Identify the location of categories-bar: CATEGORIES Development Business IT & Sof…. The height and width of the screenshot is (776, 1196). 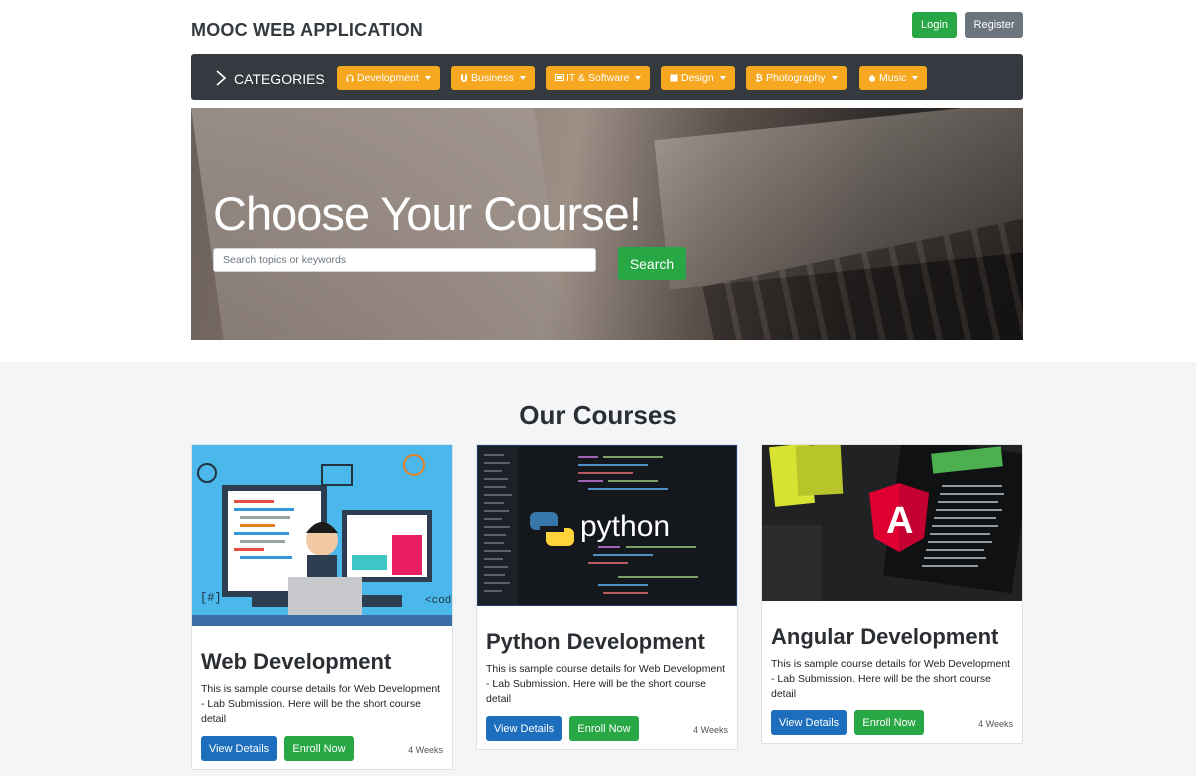
(607, 77).